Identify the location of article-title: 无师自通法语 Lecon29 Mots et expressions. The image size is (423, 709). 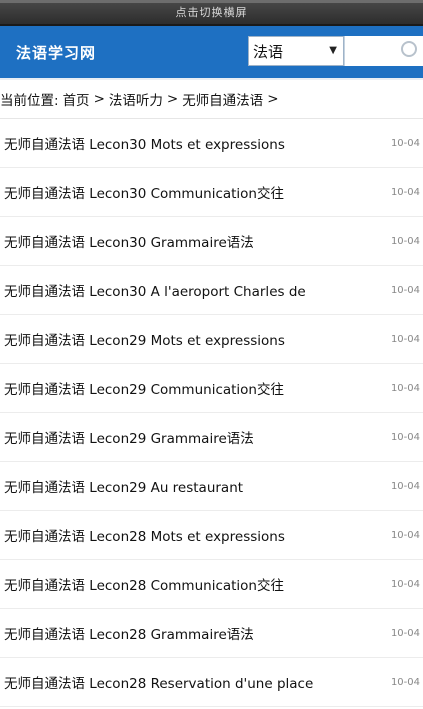
(142, 339).